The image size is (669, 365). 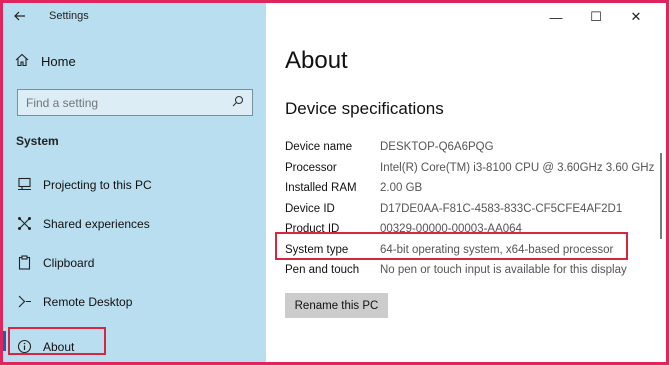 I want to click on section-label: System, so click(x=37, y=141).